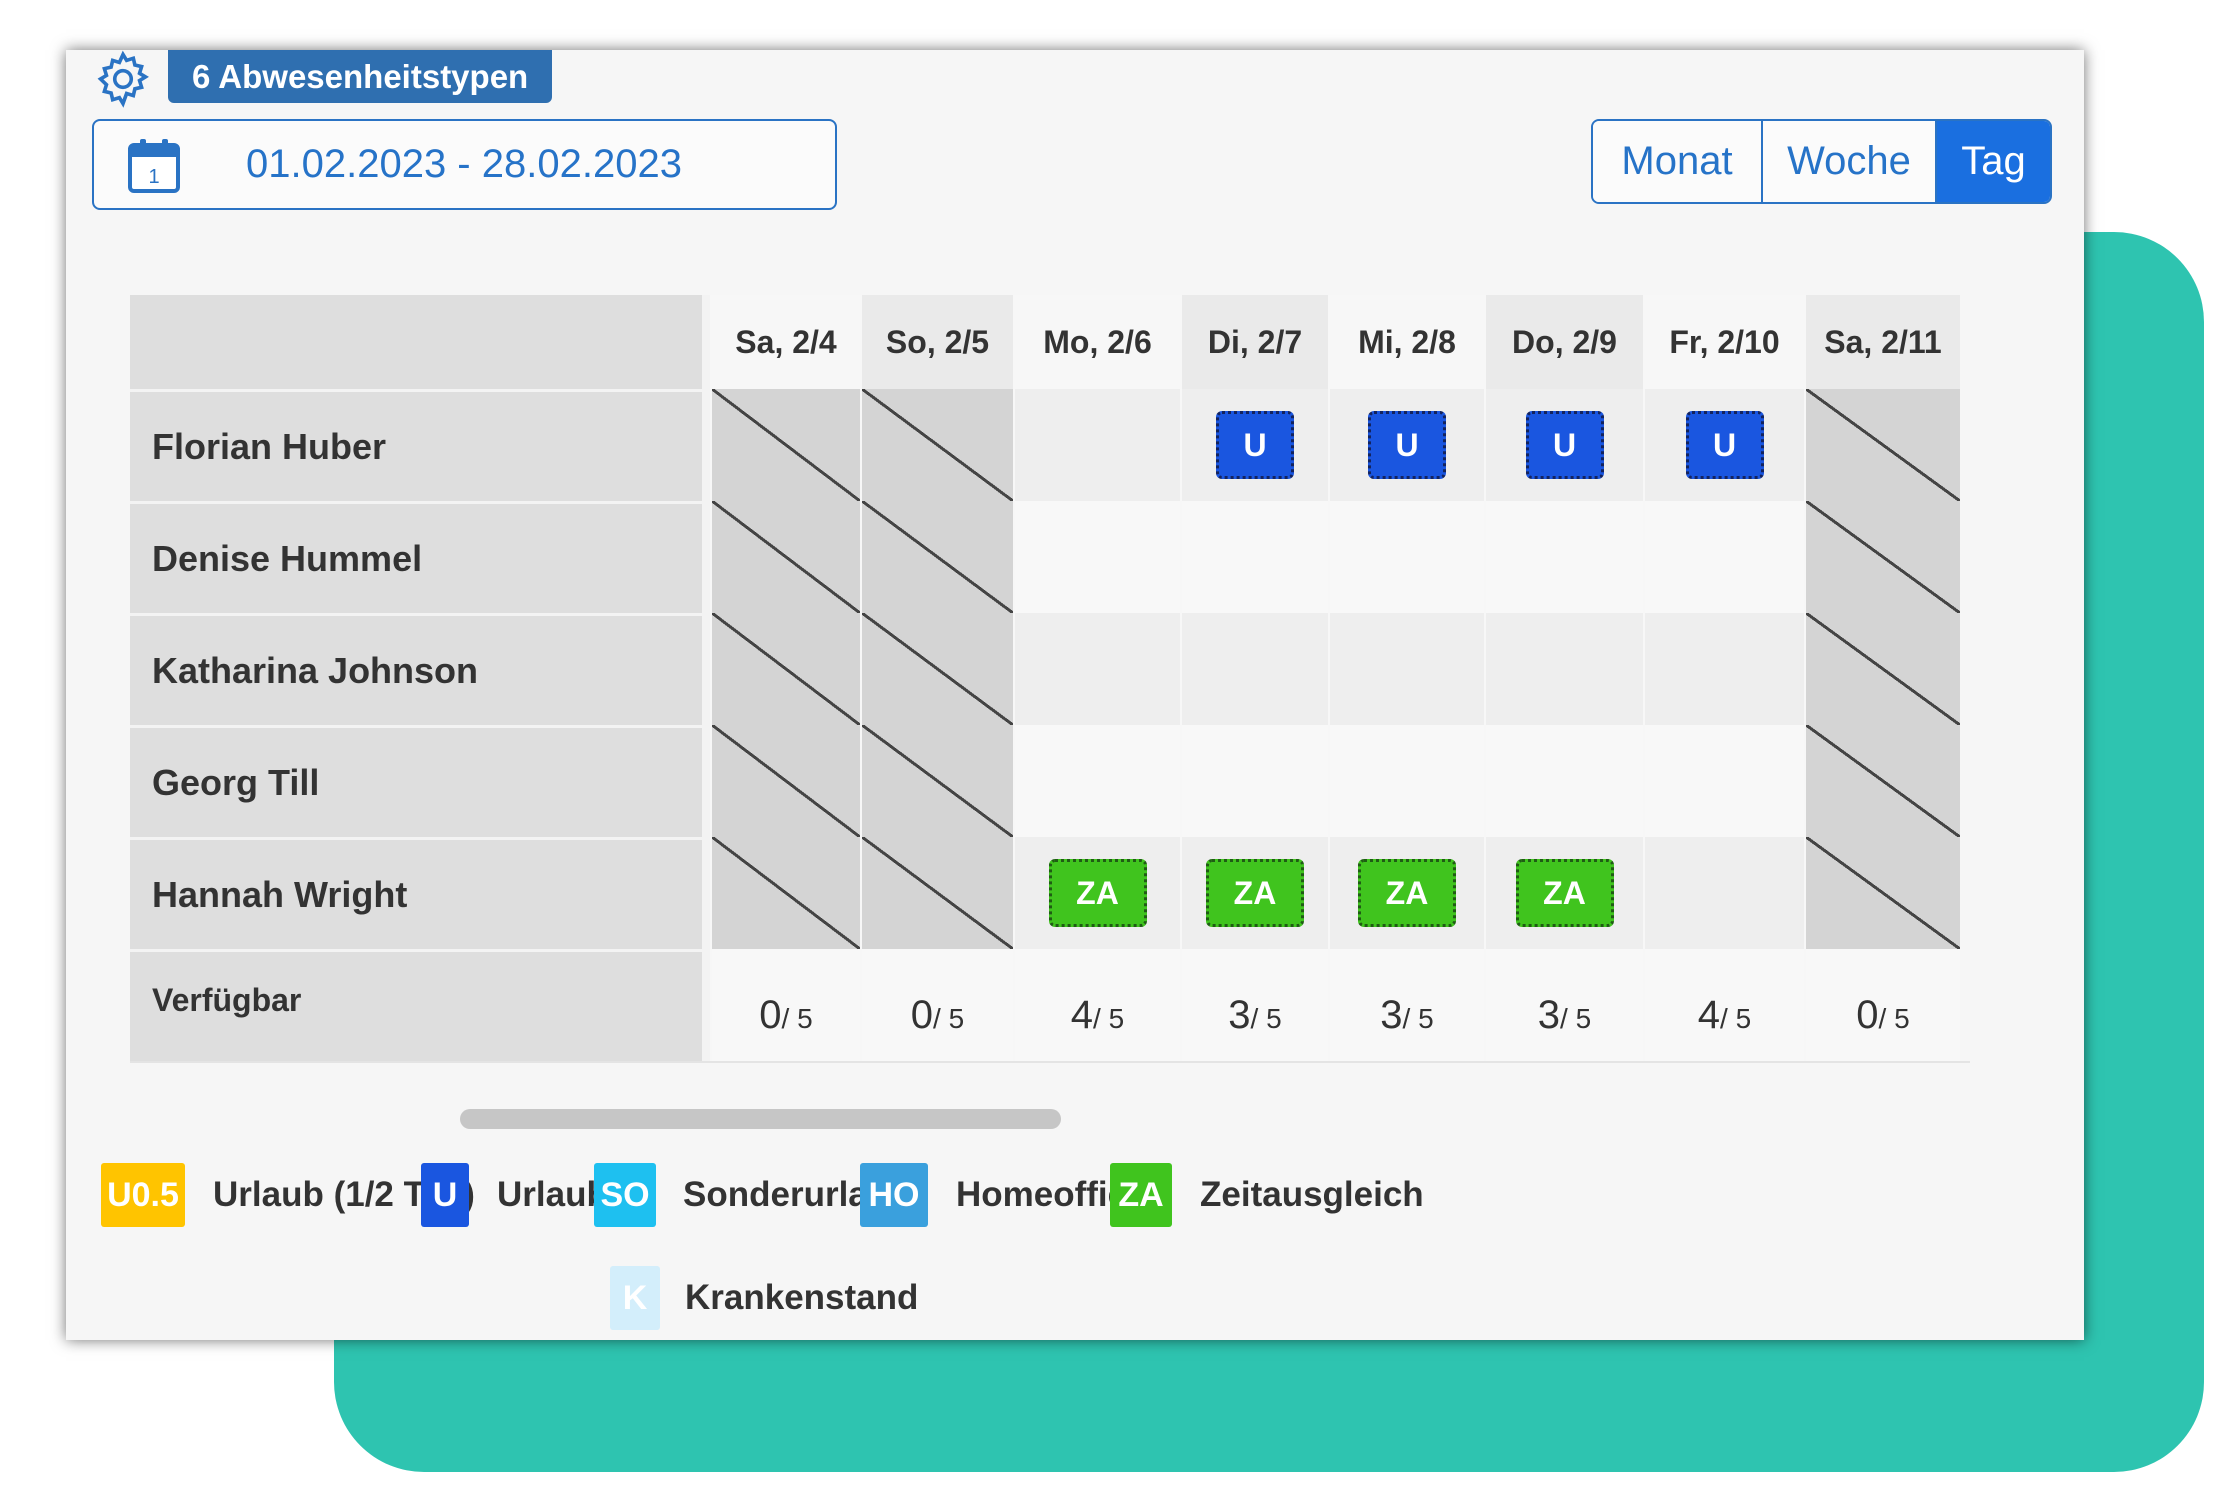 This screenshot has width=2235, height=1512. I want to click on legend-badge-so: SO, so click(625, 1195).